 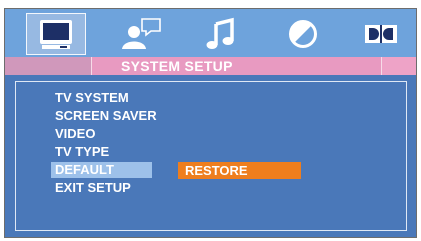 What do you see at coordinates (93, 188) in the screenshot?
I see `menu-item-exit-setup: EXIT SETUP` at bounding box center [93, 188].